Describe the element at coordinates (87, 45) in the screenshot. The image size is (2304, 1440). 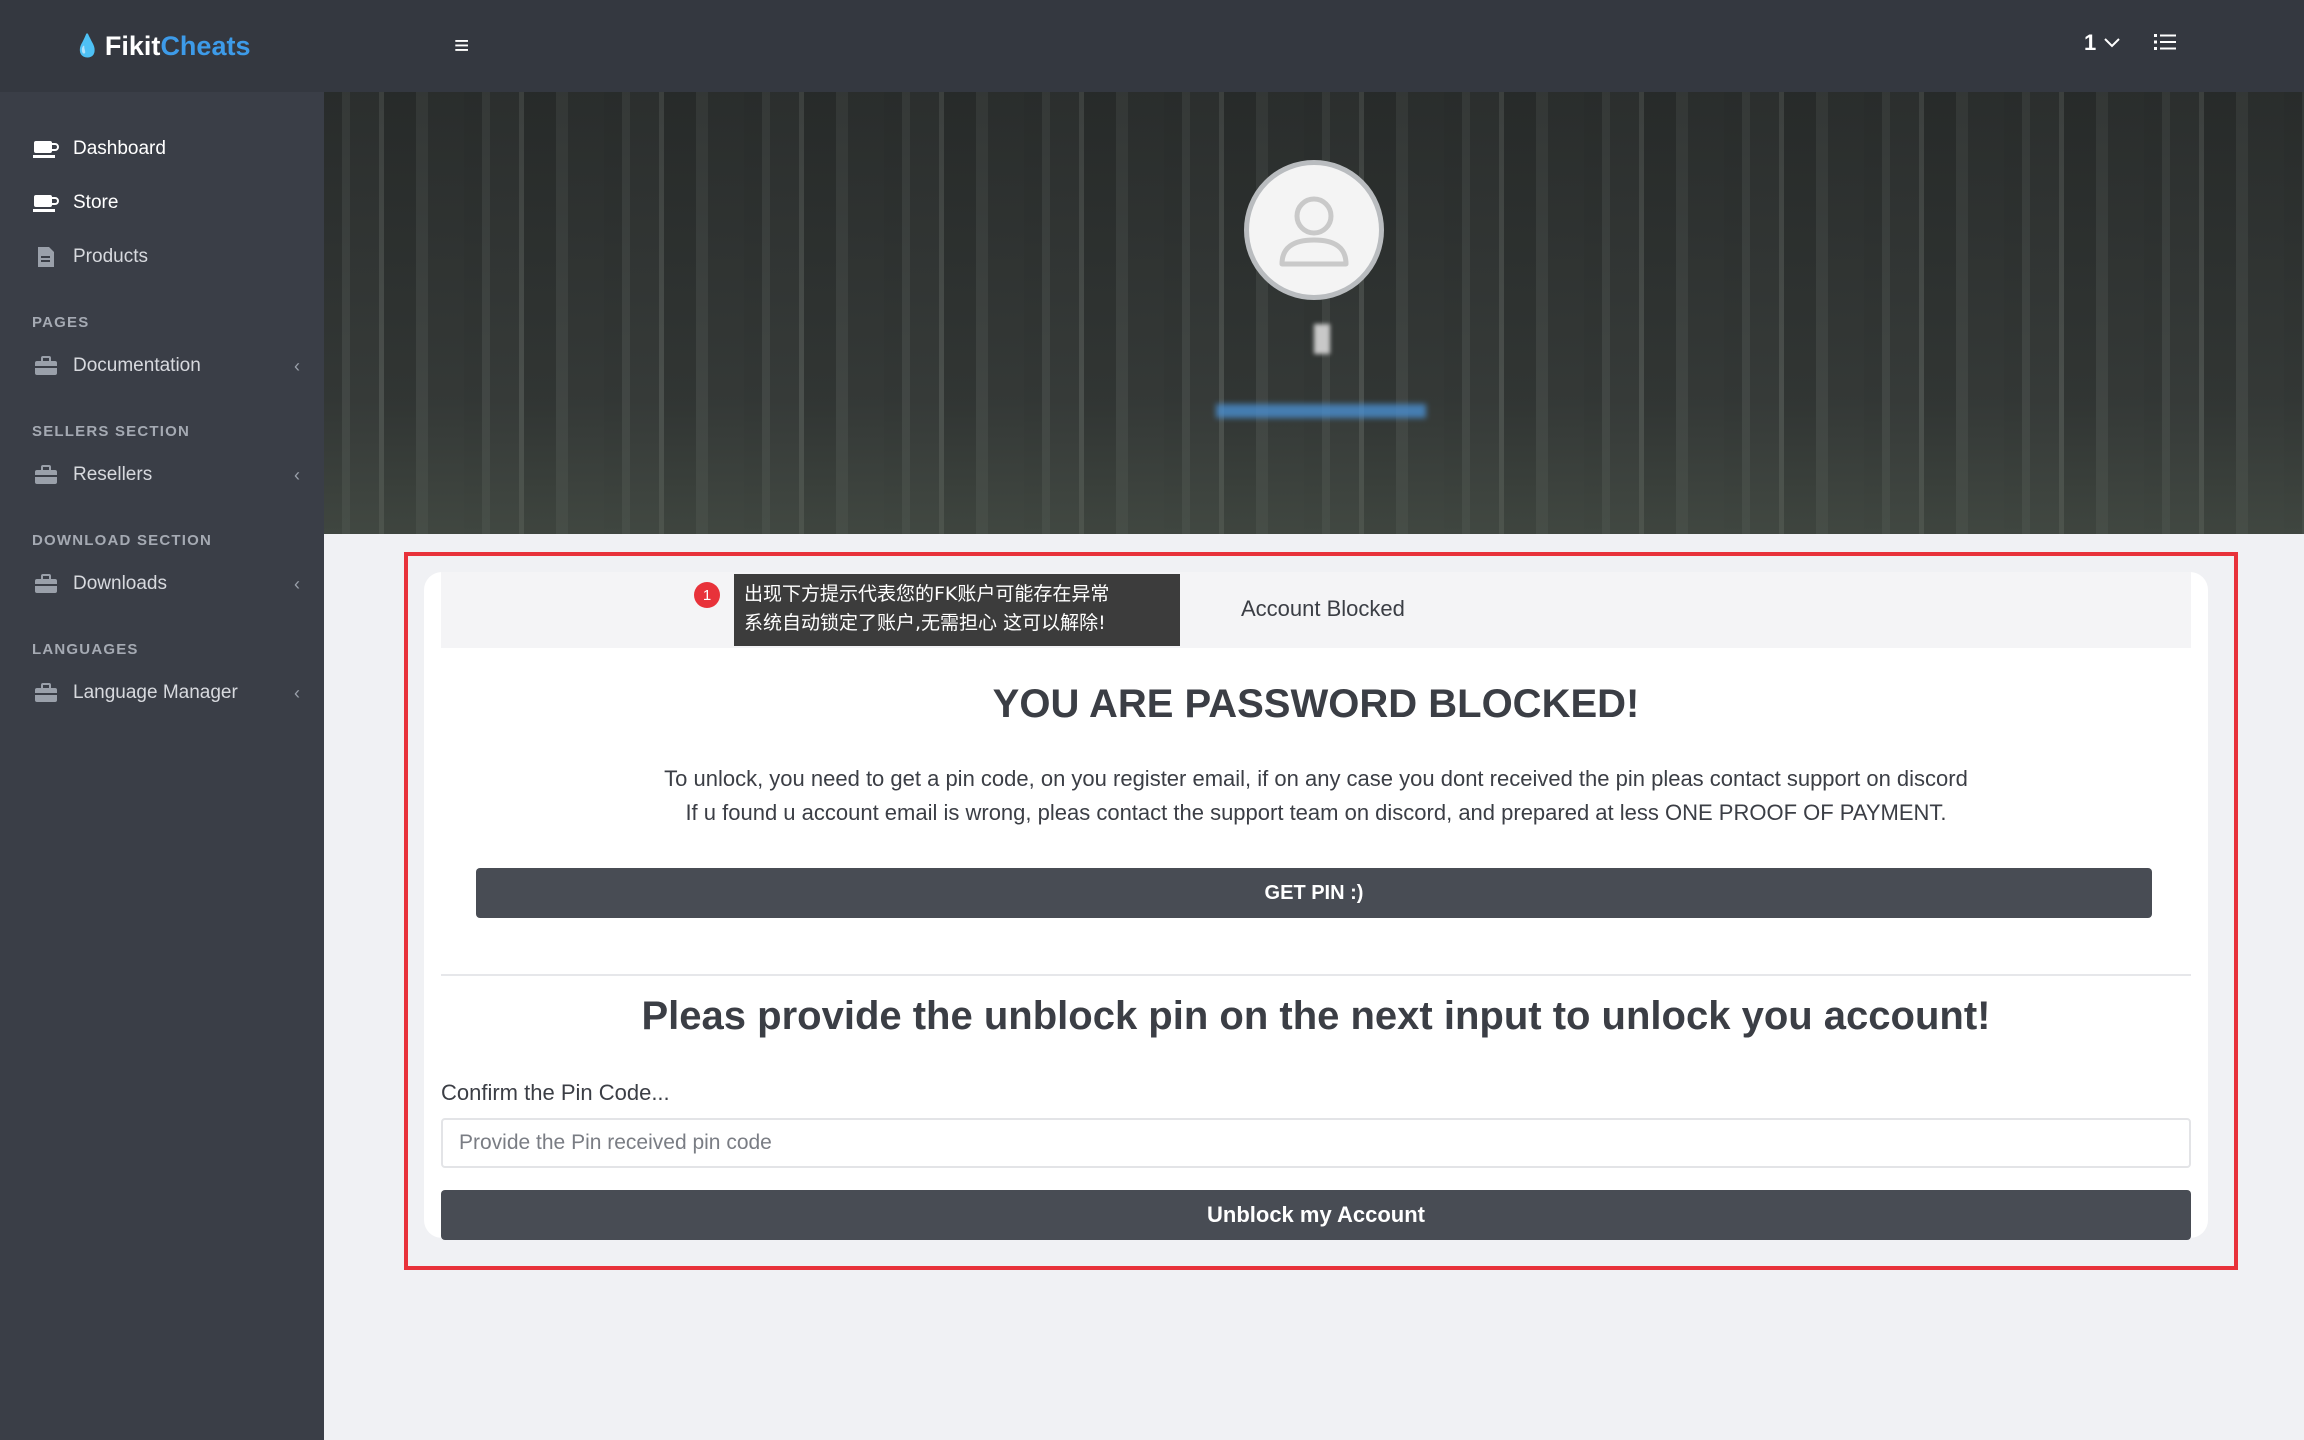
I see `flame-icon: 💧` at that location.